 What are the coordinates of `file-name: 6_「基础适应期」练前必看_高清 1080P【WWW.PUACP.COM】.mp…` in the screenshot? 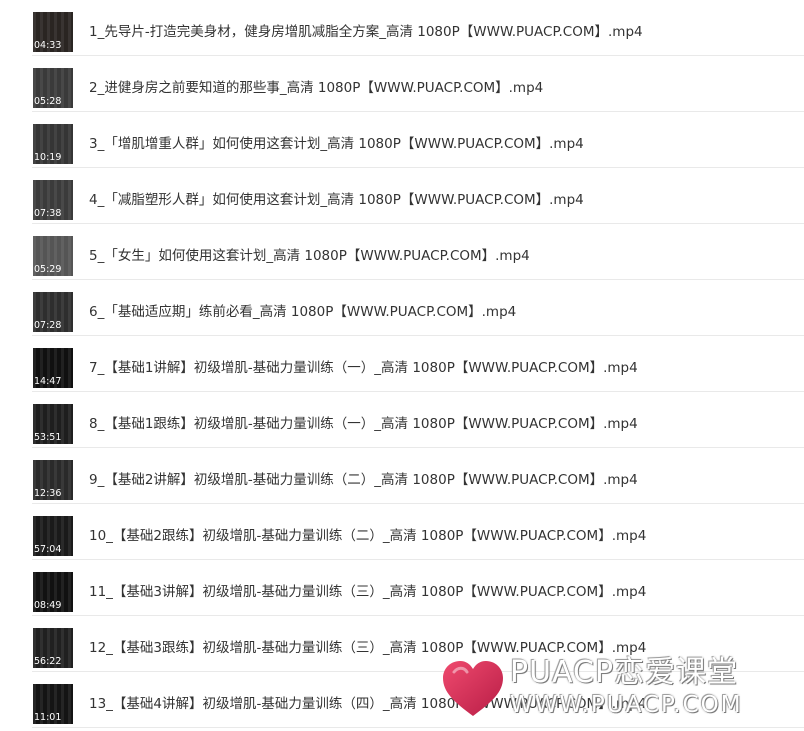 It's located at (302, 312).